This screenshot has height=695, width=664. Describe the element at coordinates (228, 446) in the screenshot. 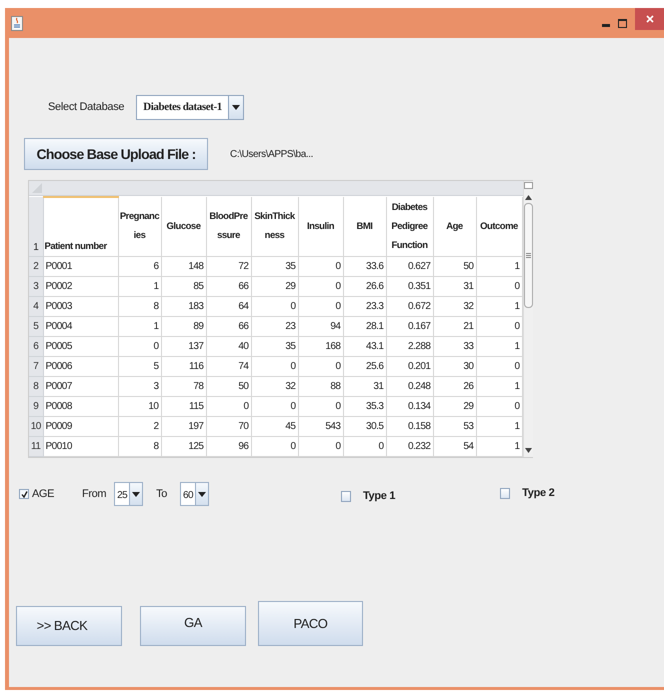

I see `table-cell: 96` at that location.